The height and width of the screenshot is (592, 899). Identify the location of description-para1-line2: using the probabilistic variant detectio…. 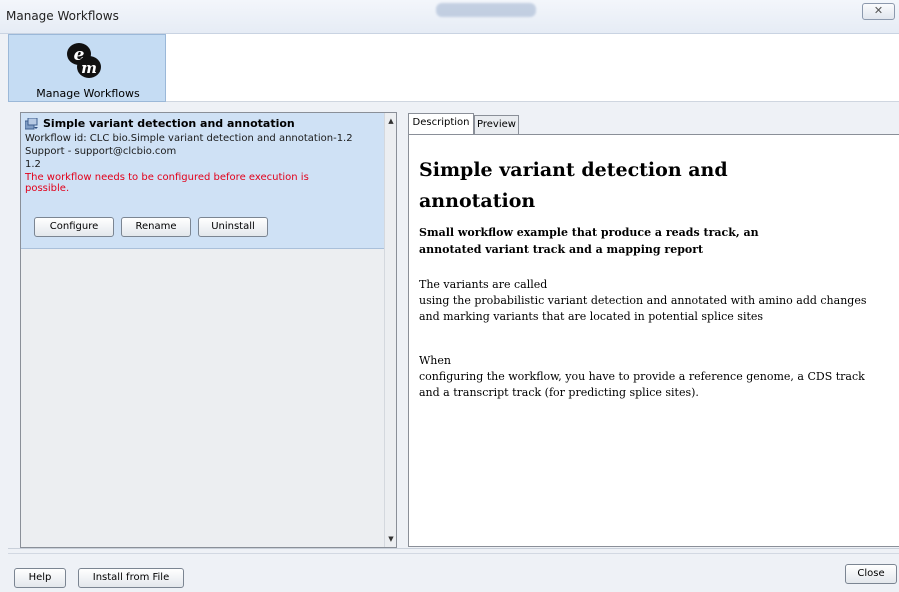
(643, 300).